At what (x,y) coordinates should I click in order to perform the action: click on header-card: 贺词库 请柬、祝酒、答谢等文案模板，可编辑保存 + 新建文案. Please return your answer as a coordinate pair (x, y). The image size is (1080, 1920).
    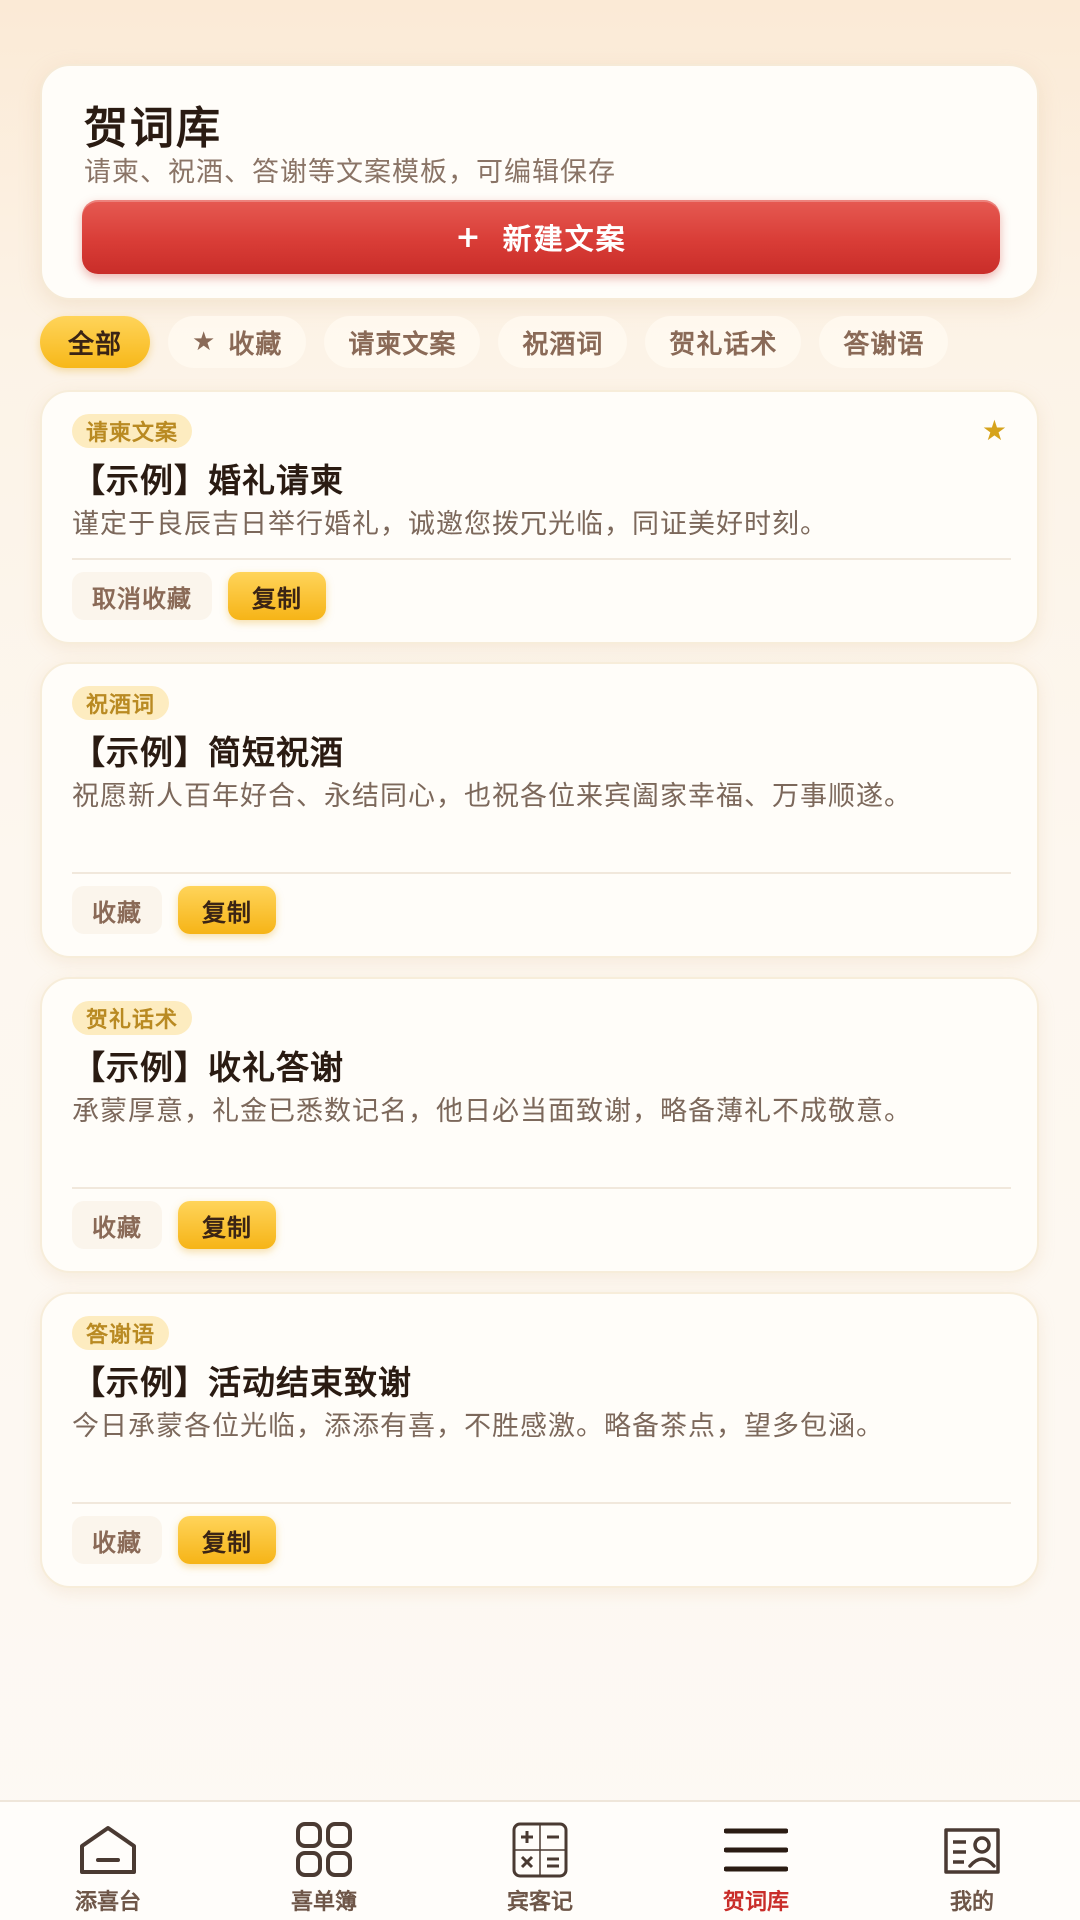
    Looking at the image, I should click on (539, 182).